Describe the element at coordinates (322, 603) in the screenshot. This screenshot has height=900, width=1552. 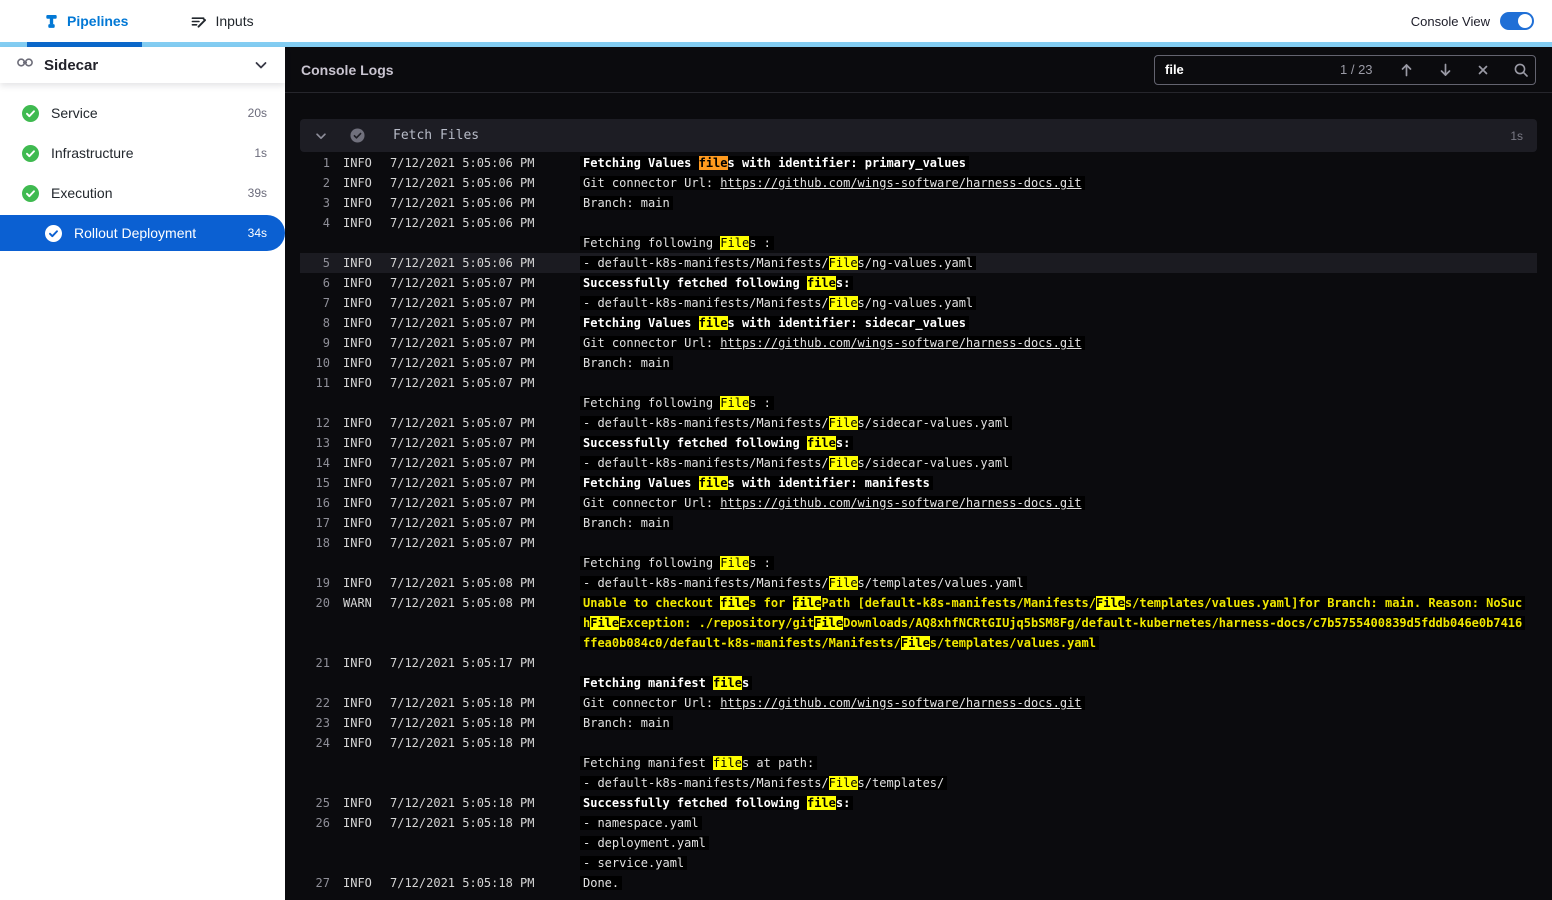
I see `line-number: 20` at that location.